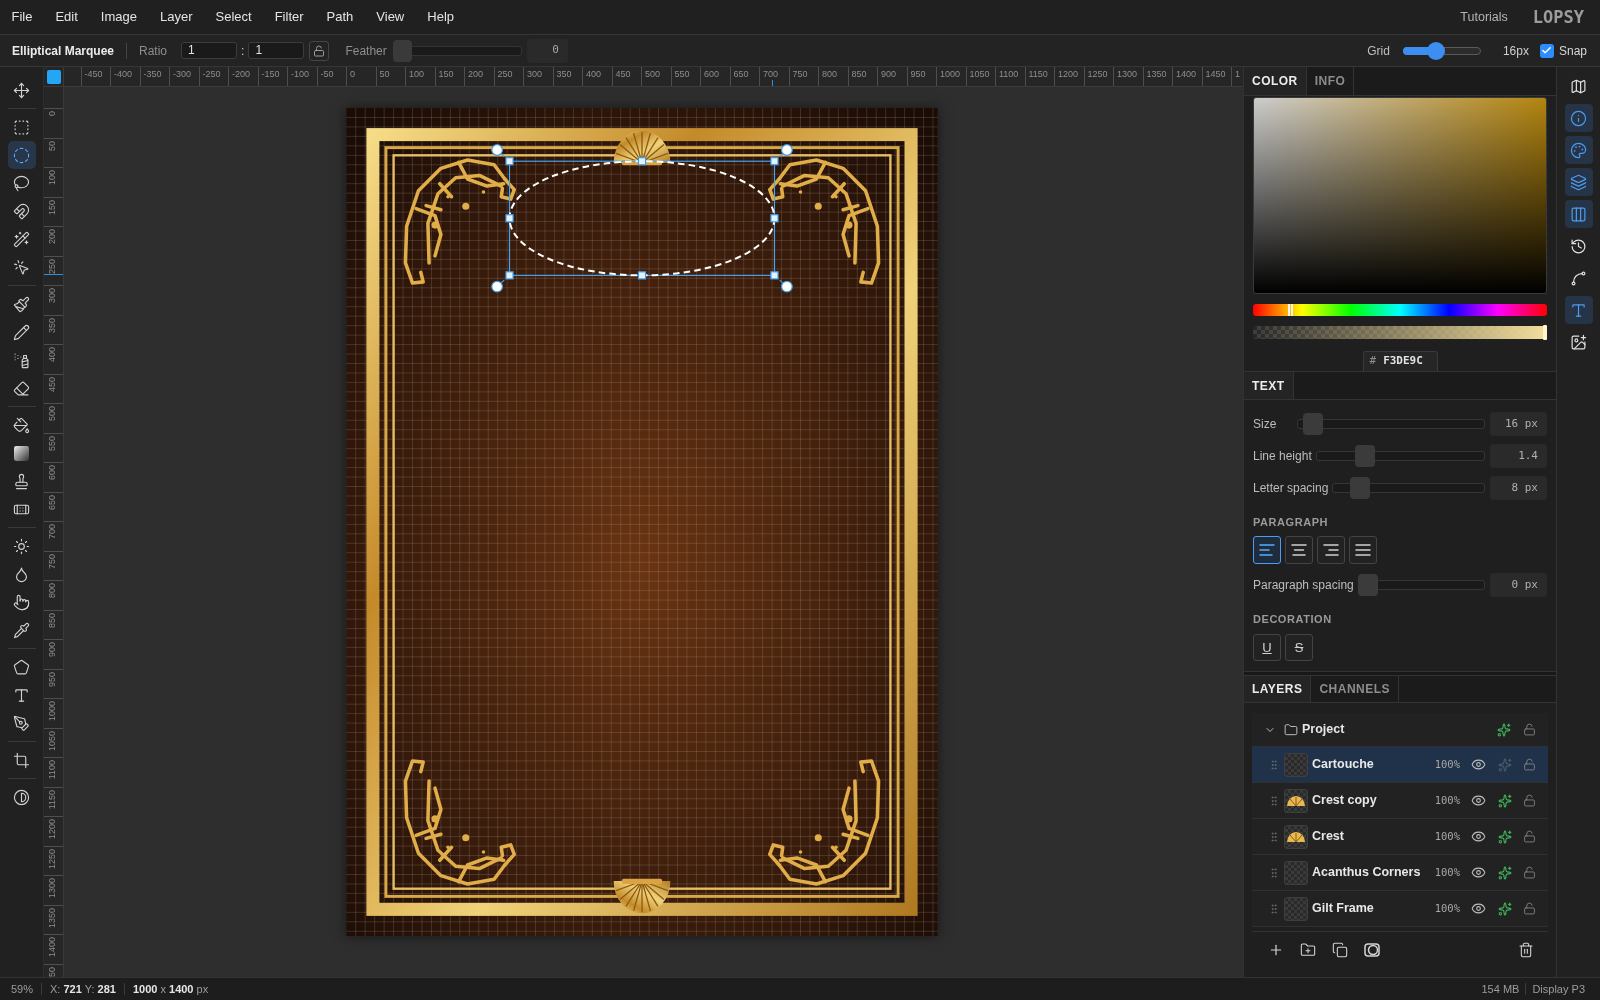  I want to click on menu-item: Select, so click(234, 17).